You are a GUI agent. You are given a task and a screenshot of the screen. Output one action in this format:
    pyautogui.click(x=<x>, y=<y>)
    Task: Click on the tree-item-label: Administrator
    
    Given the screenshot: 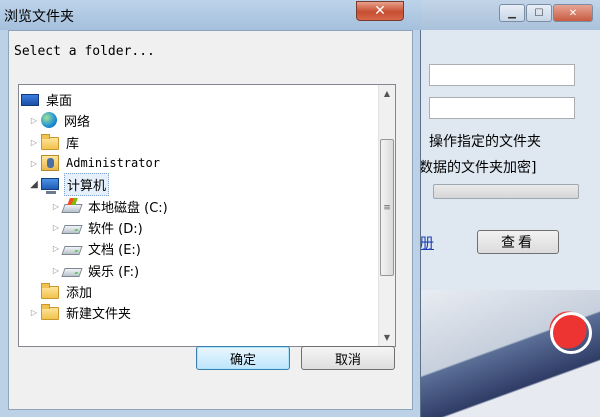 What is the action you would take?
    pyautogui.click(x=113, y=163)
    